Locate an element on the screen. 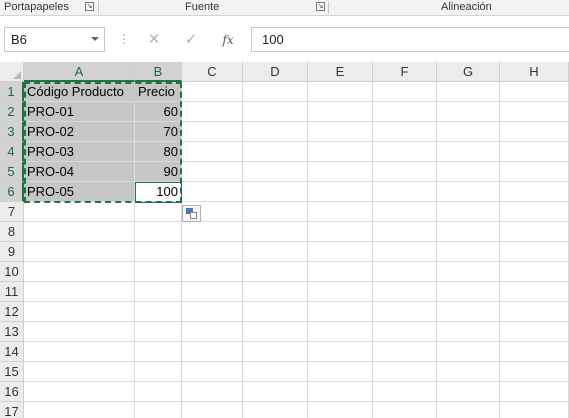  column-header-a: A is located at coordinates (79, 72).